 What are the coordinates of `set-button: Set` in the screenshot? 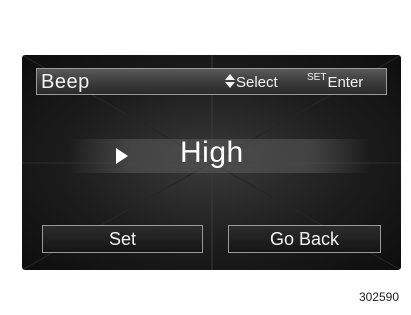 It's located at (122, 239).